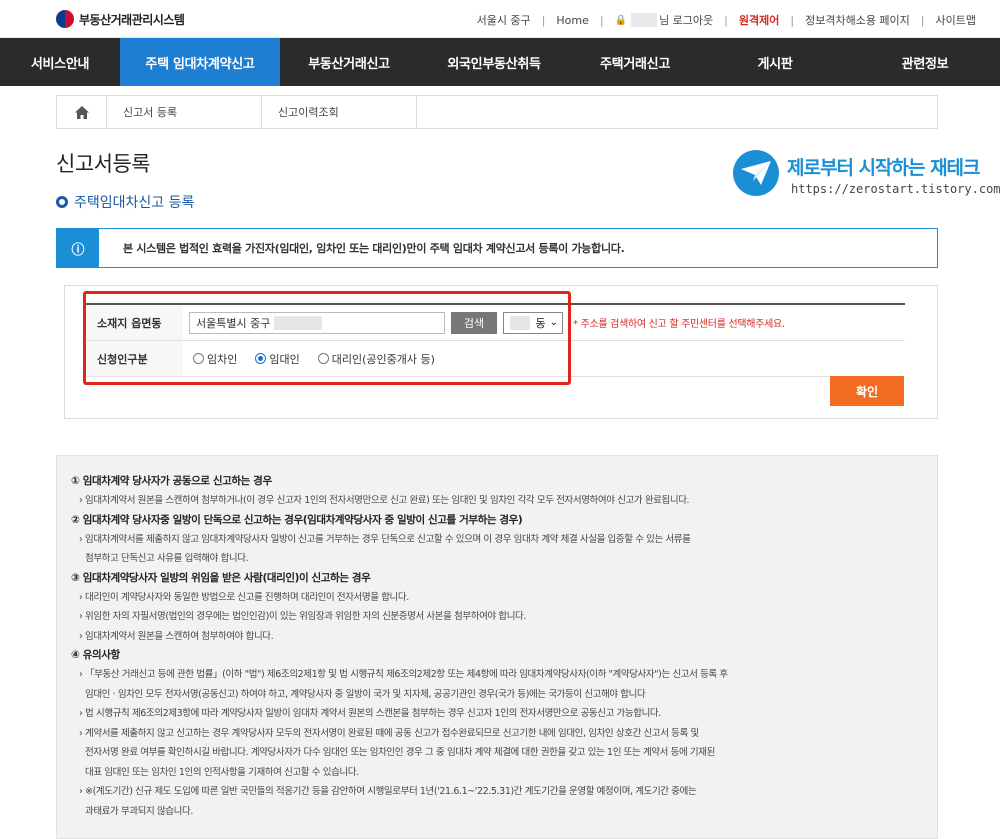  What do you see at coordinates (62, 202) in the screenshot?
I see `circle-bullet-icon` at bounding box center [62, 202].